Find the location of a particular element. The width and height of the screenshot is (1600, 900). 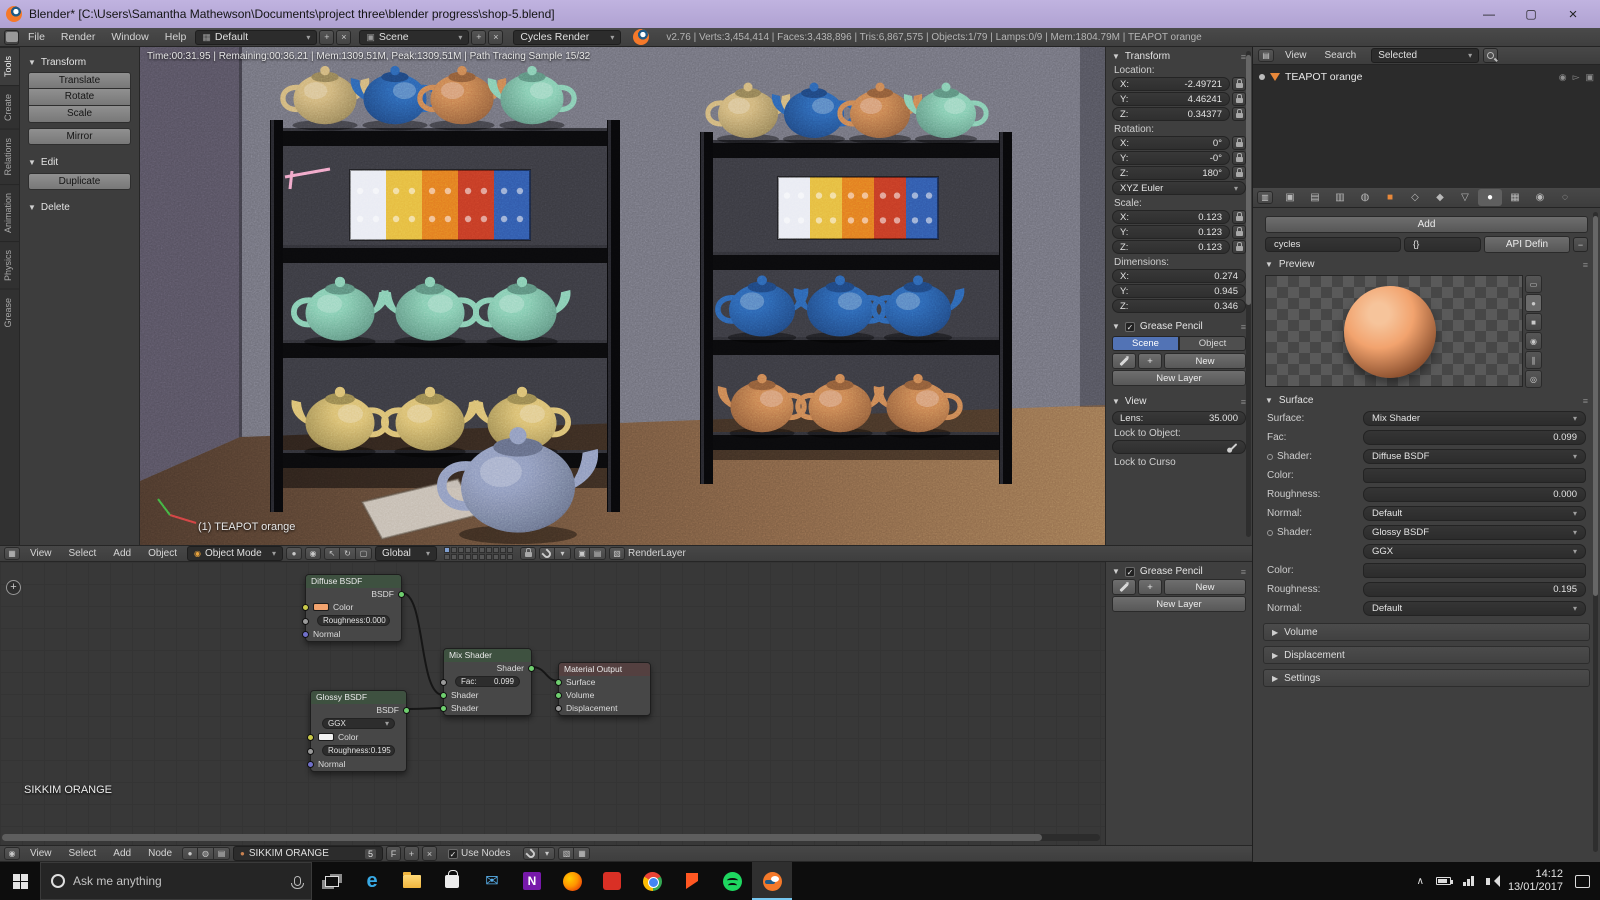

transform-orientation-select: Global ▾ is located at coordinates (406, 553).